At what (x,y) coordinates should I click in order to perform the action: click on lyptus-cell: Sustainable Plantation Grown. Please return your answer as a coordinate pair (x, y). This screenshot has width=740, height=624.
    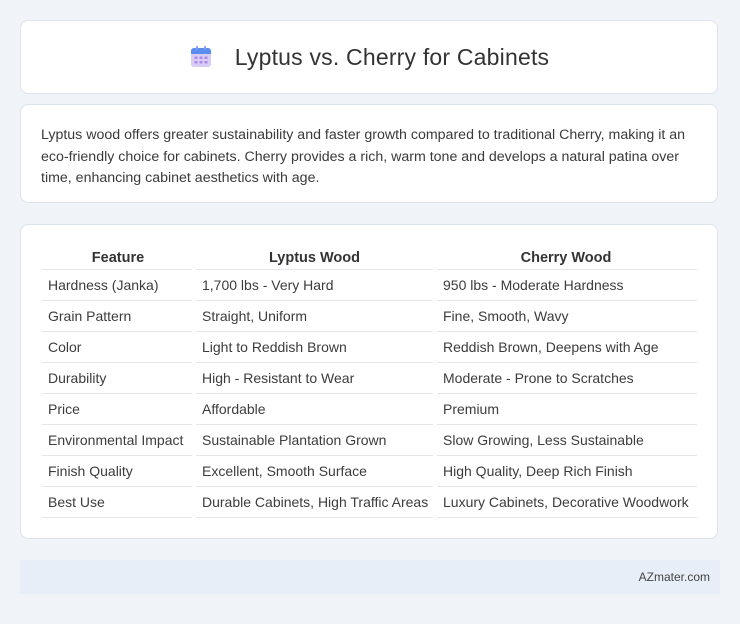
    Looking at the image, I should click on (315, 440).